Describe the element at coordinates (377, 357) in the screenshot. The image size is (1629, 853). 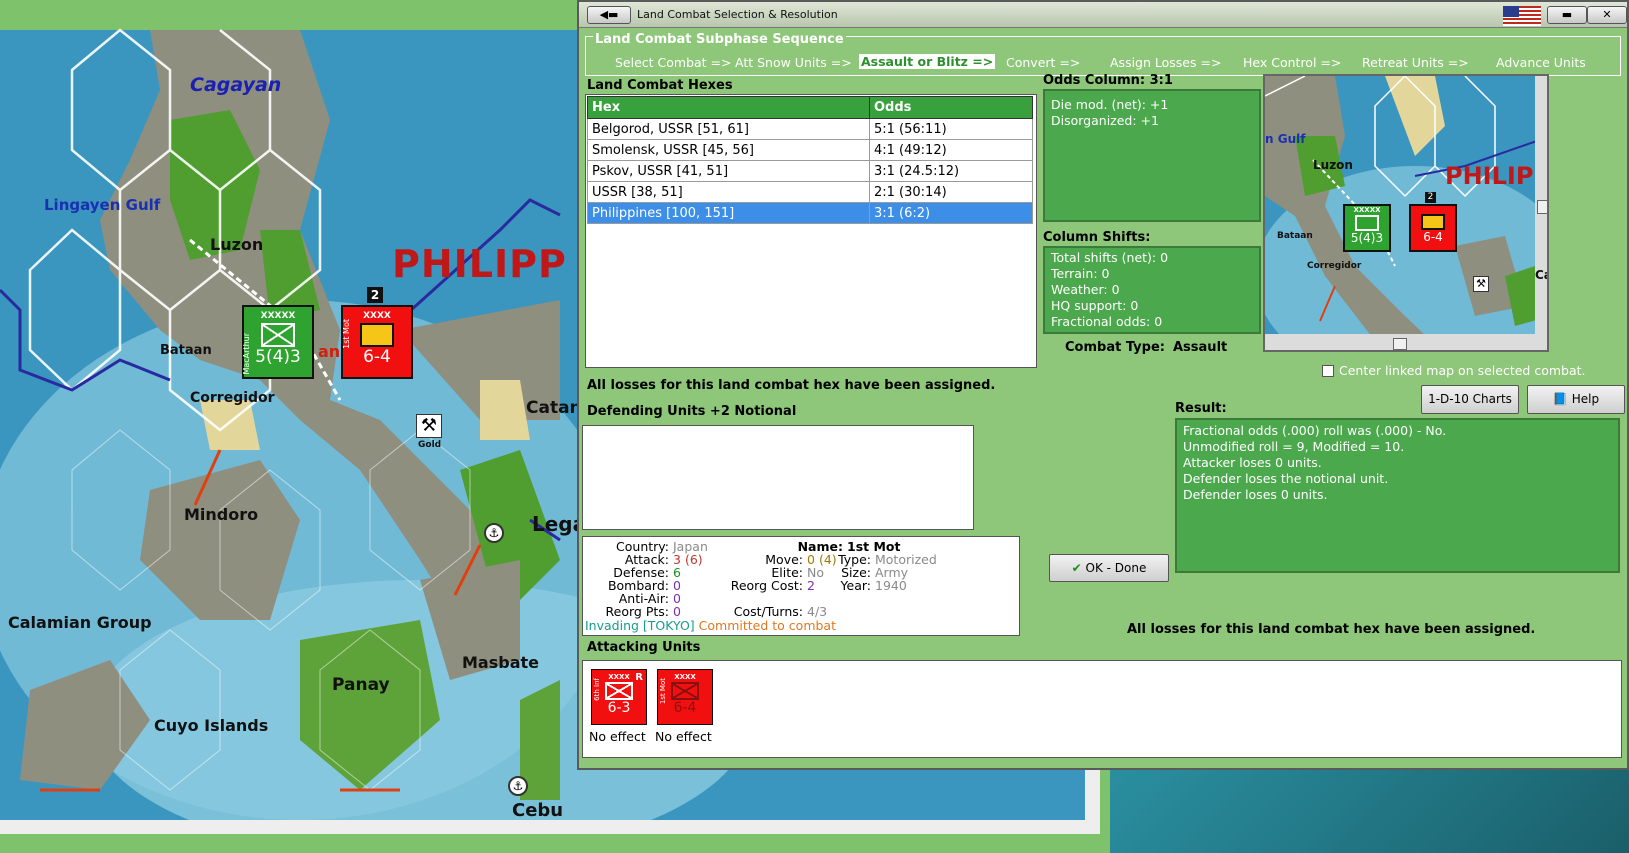
I see `unit-strength: 6-4` at that location.